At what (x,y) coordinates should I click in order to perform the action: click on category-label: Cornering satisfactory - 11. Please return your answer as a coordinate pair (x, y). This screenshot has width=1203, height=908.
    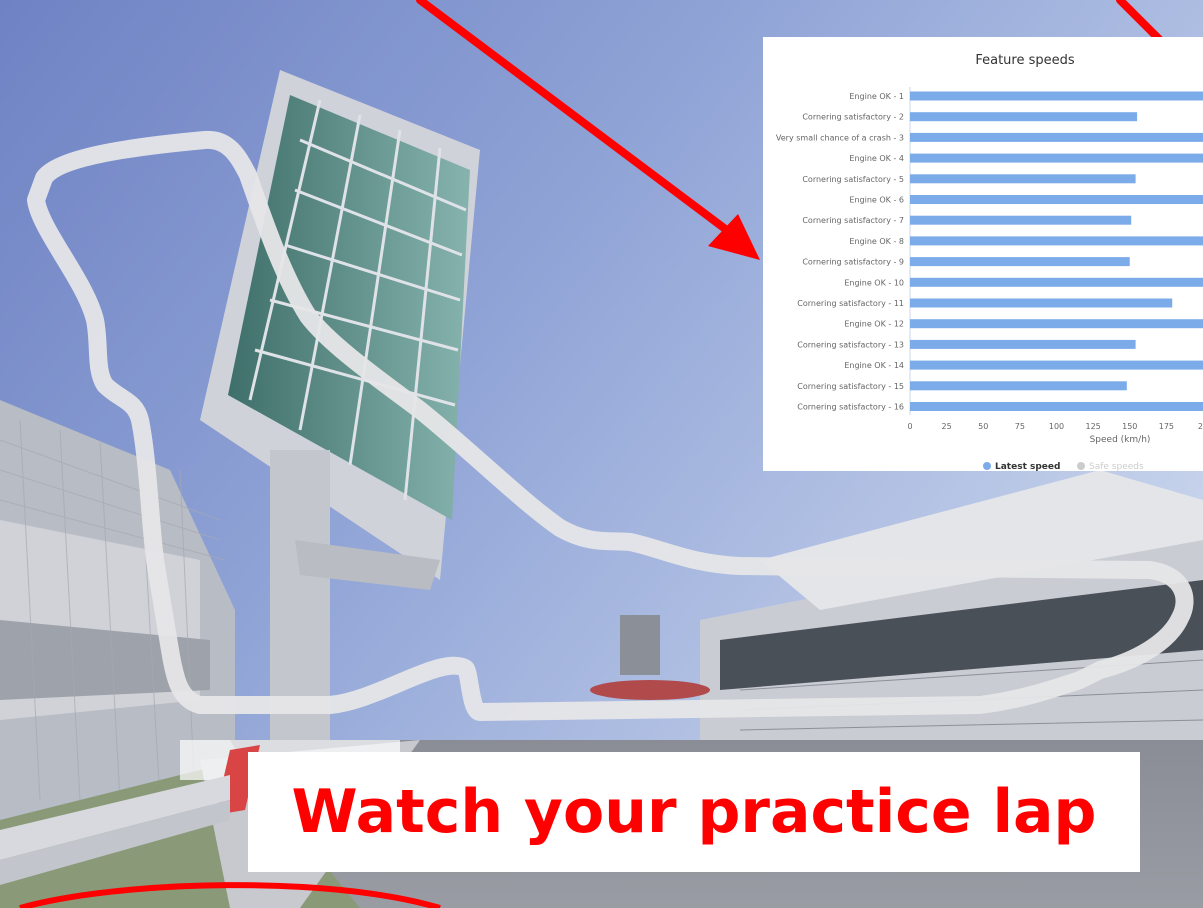
    Looking at the image, I should click on (850, 303).